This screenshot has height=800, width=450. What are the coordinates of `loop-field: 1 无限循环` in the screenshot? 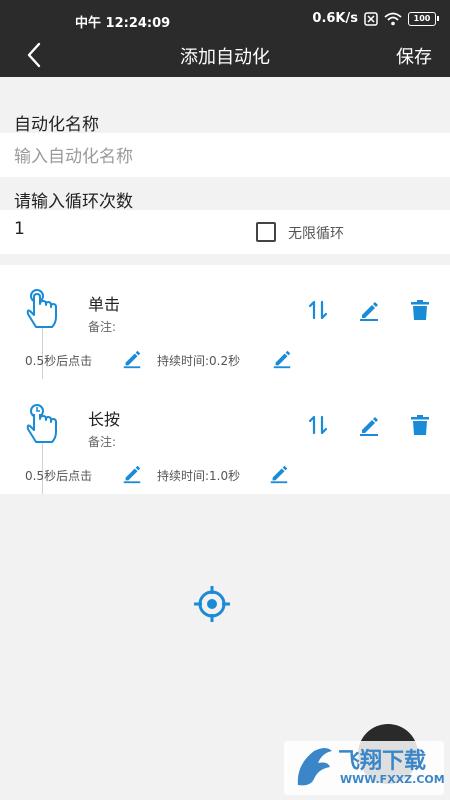 It's located at (225, 232).